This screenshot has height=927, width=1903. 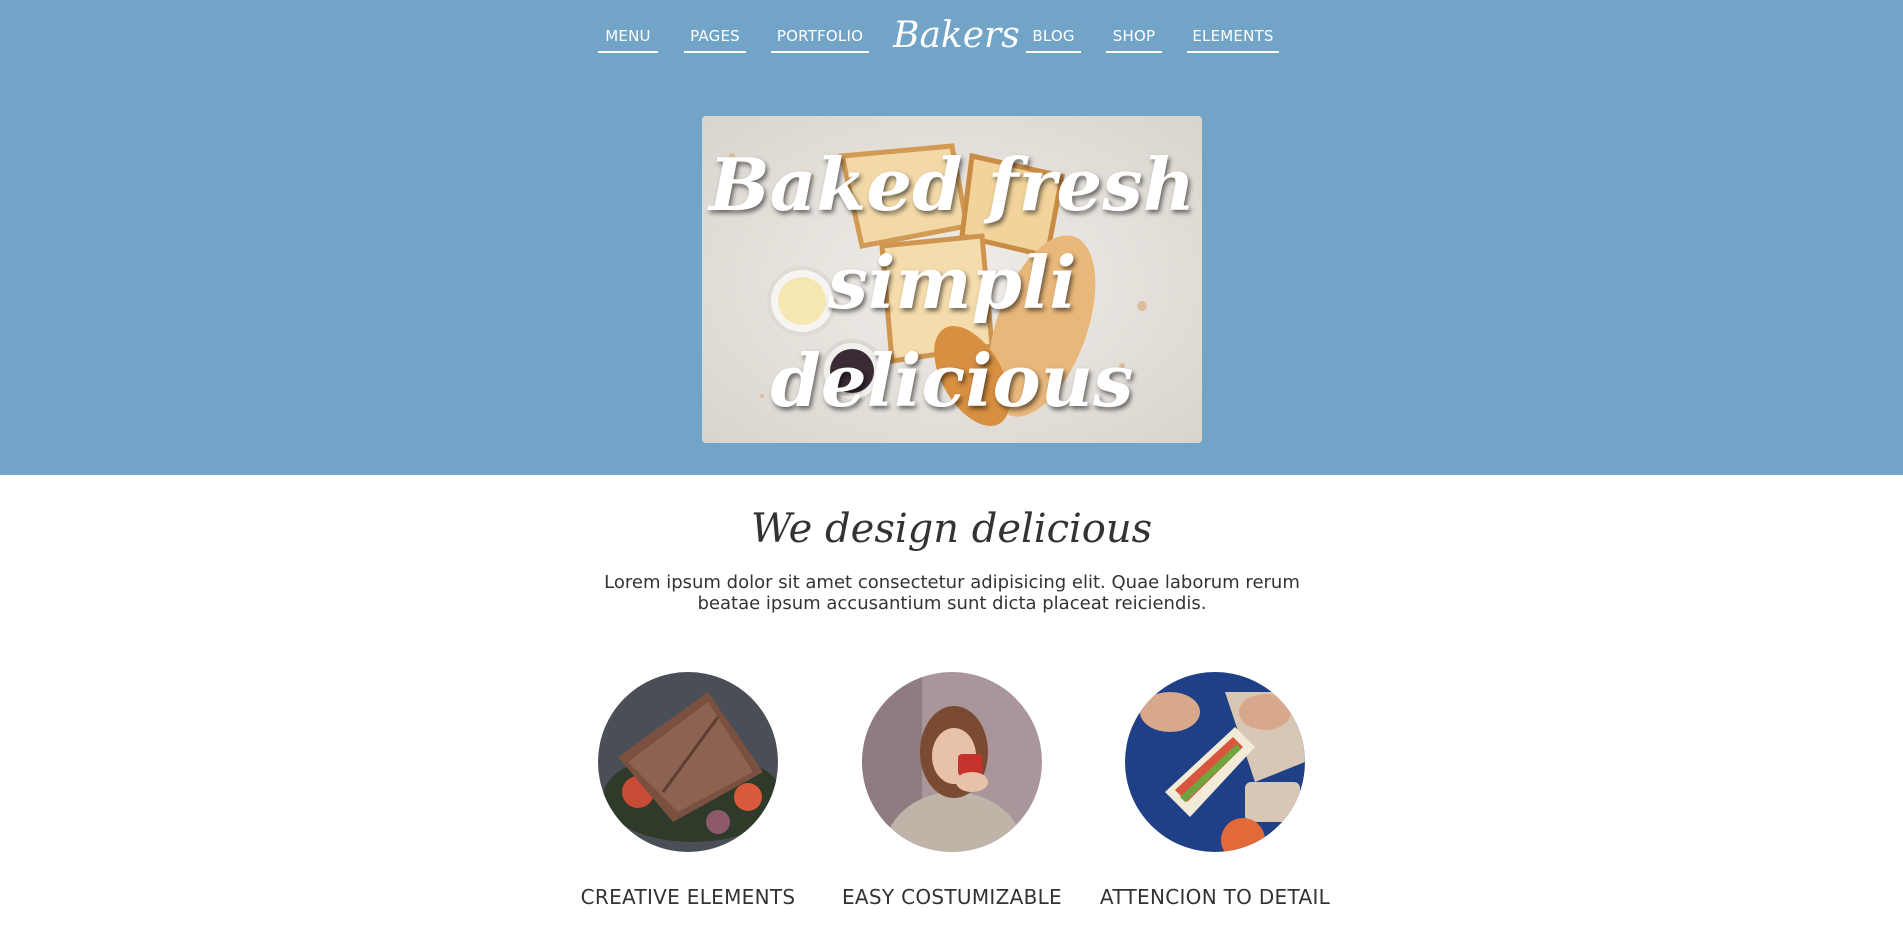 I want to click on sandwich-hands-photo, so click(x=1215, y=762).